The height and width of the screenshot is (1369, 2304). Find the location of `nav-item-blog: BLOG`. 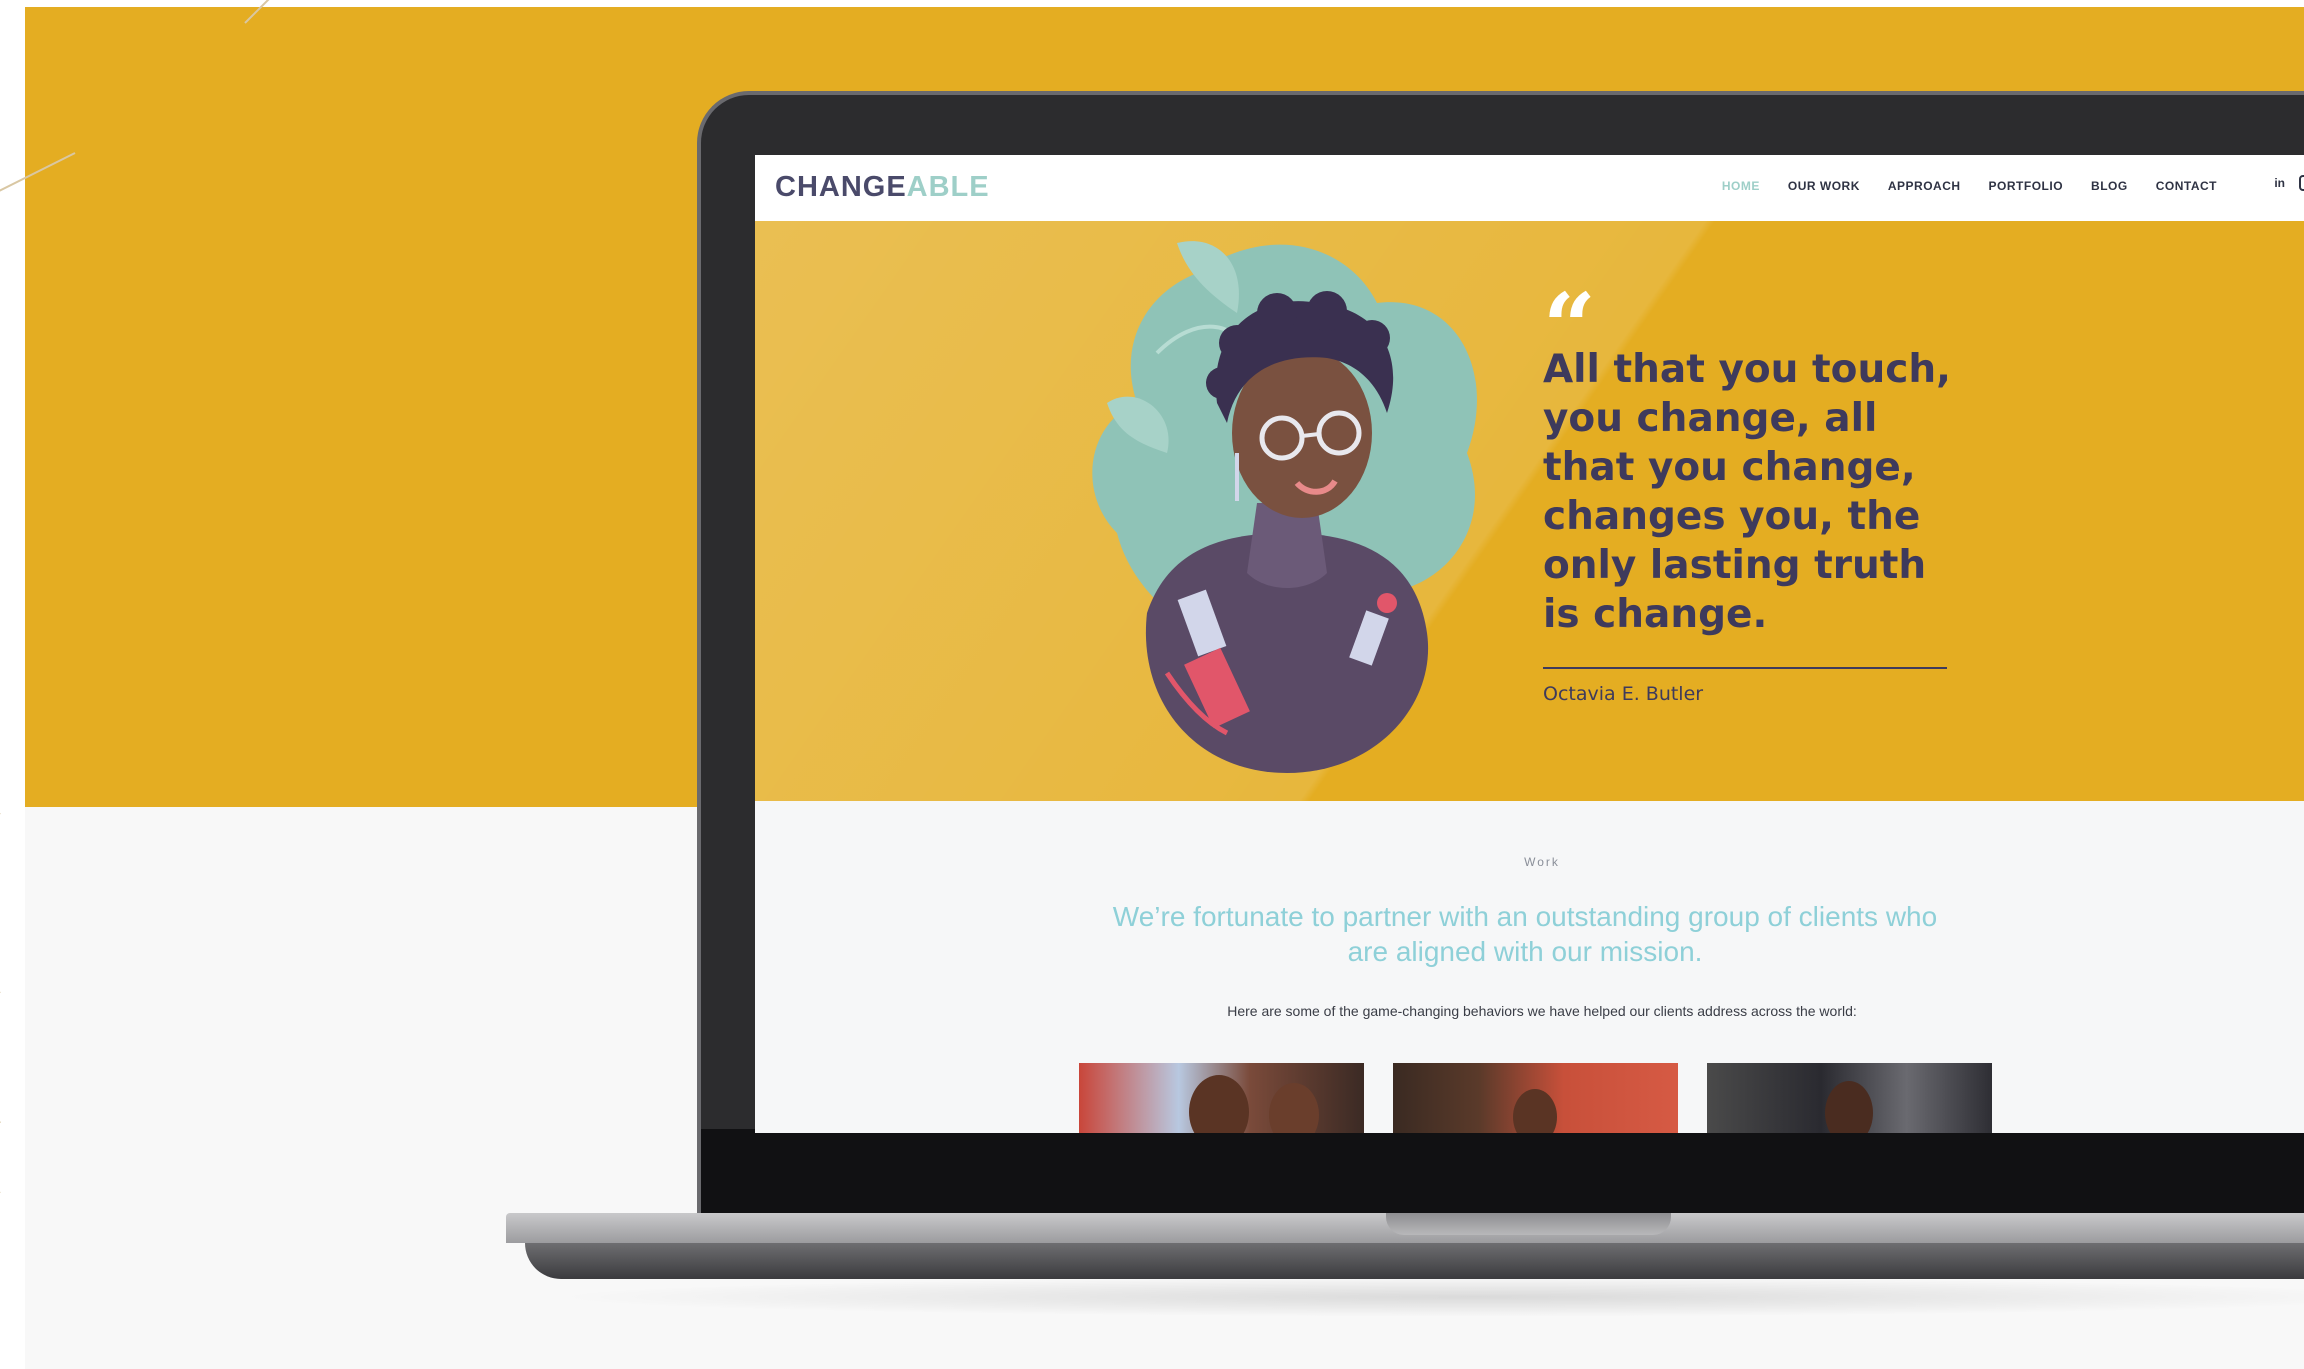

nav-item-blog: BLOG is located at coordinates (2109, 186).